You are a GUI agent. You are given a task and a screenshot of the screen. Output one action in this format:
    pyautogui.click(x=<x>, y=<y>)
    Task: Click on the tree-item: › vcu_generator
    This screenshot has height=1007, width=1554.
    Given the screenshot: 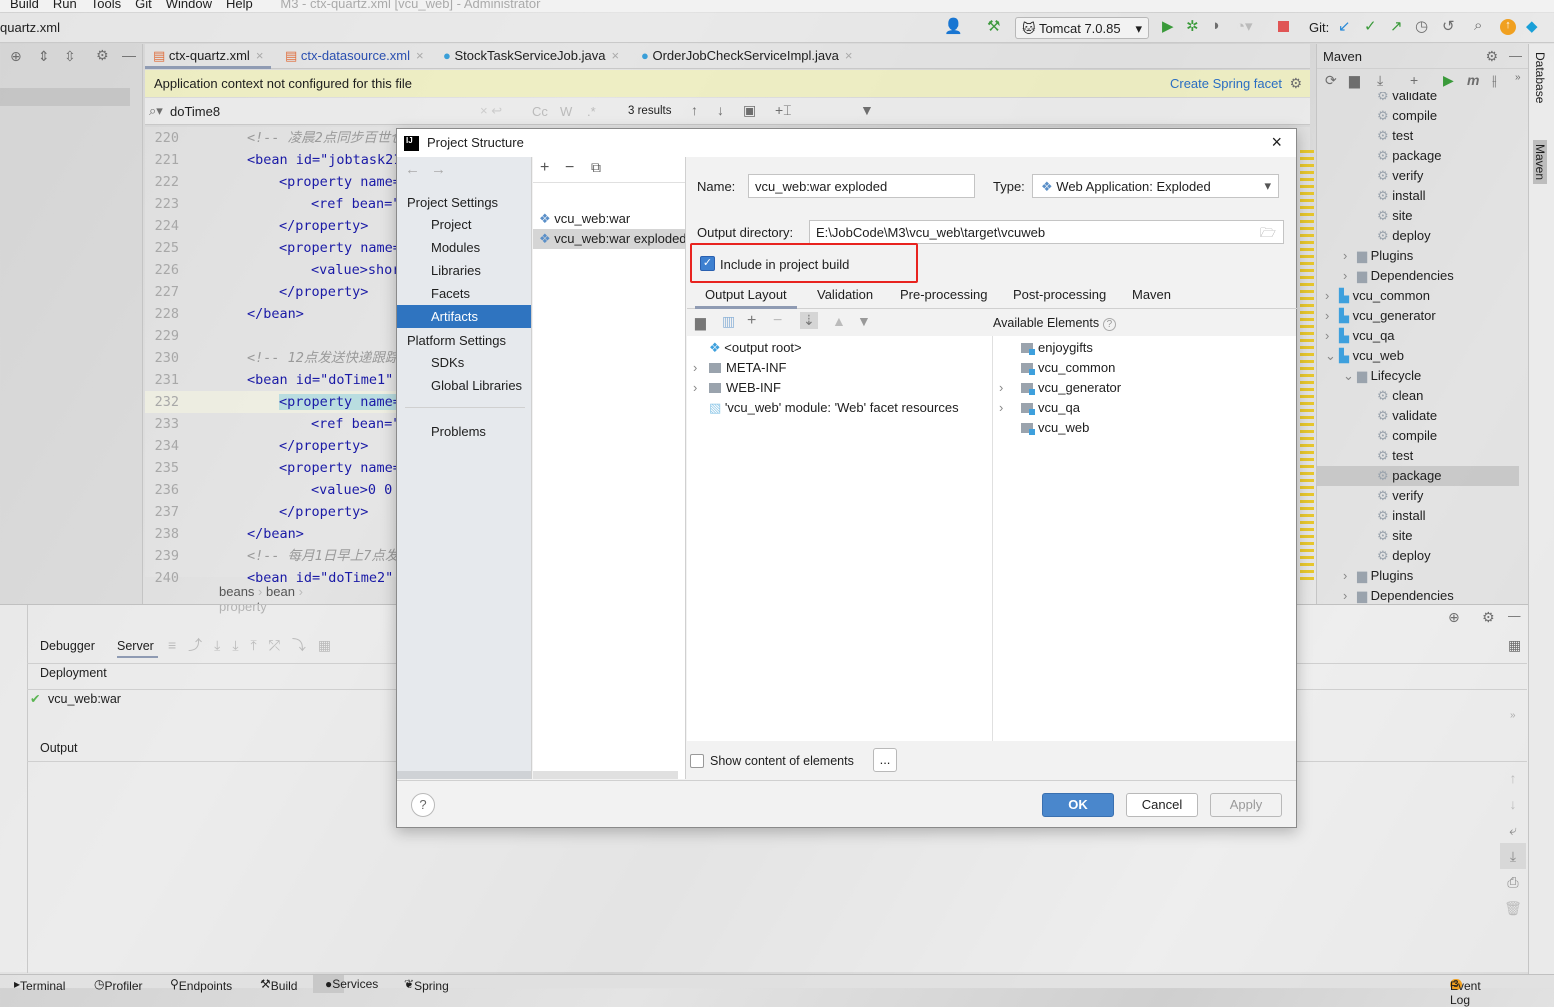 What is the action you would take?
    pyautogui.click(x=1060, y=388)
    